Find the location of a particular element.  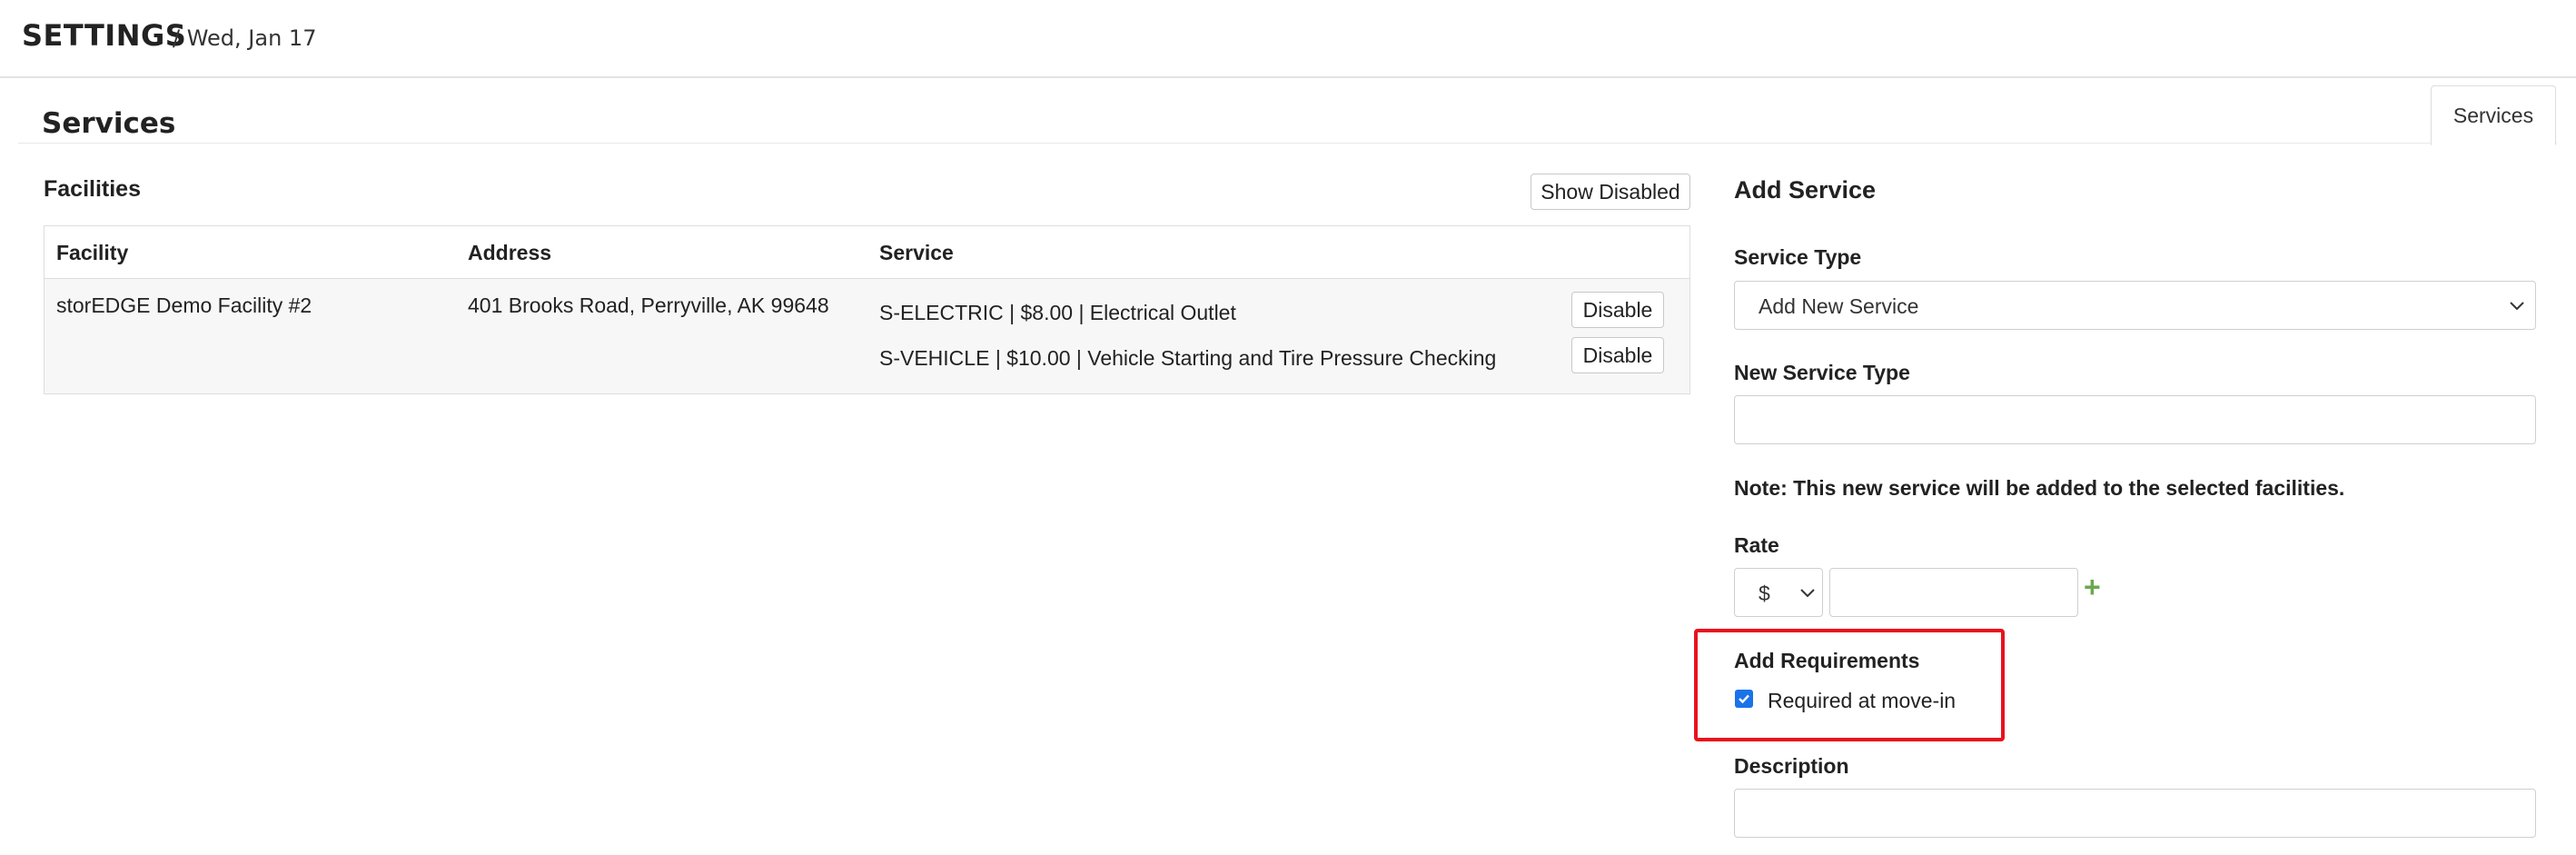

column-header-address: Address is located at coordinates (510, 252).